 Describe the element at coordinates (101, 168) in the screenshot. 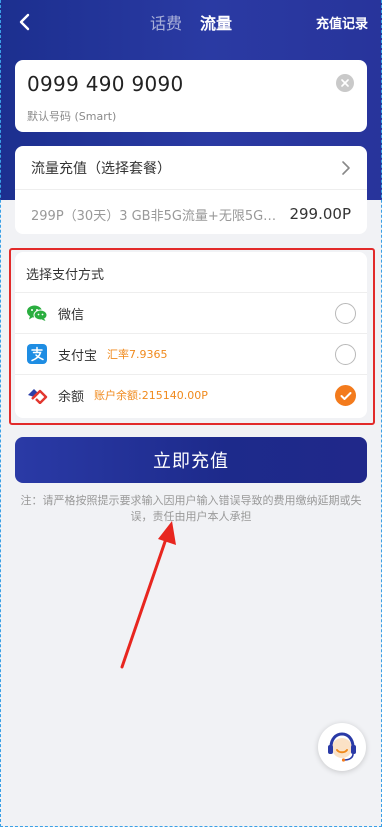

I see `plan-title: 流量充值（选择套餐）` at that location.